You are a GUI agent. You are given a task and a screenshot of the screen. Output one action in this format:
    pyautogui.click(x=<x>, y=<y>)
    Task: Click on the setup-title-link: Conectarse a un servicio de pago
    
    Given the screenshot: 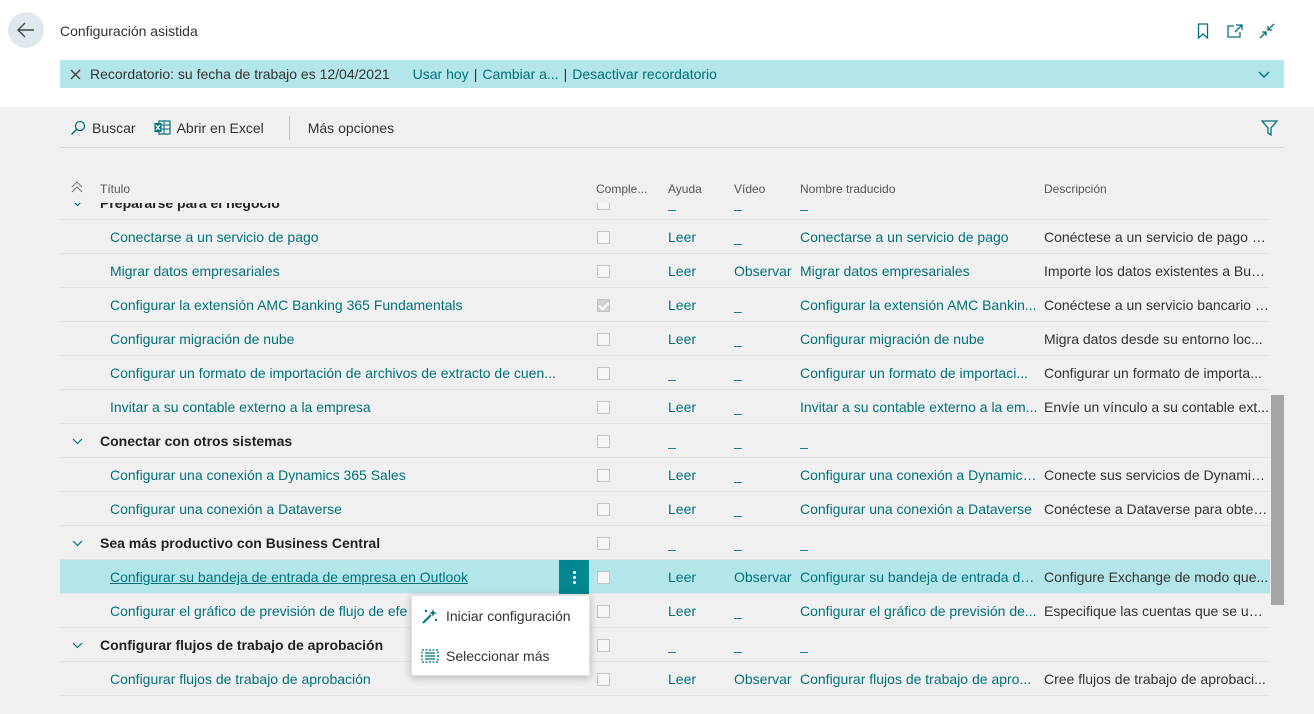 What is the action you would take?
    pyautogui.click(x=335, y=237)
    